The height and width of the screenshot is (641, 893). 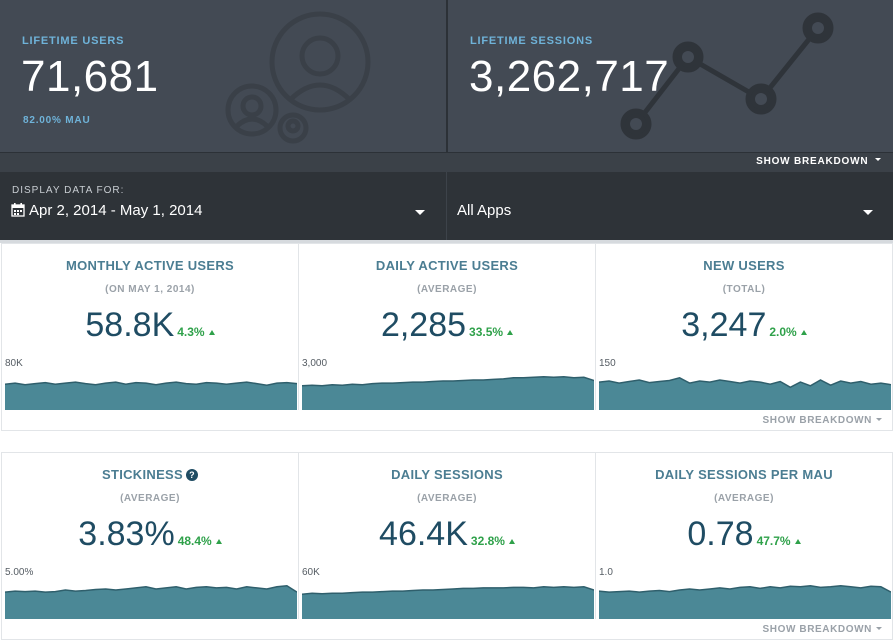 What do you see at coordinates (744, 265) in the screenshot?
I see `metric-title: NEW USERS` at bounding box center [744, 265].